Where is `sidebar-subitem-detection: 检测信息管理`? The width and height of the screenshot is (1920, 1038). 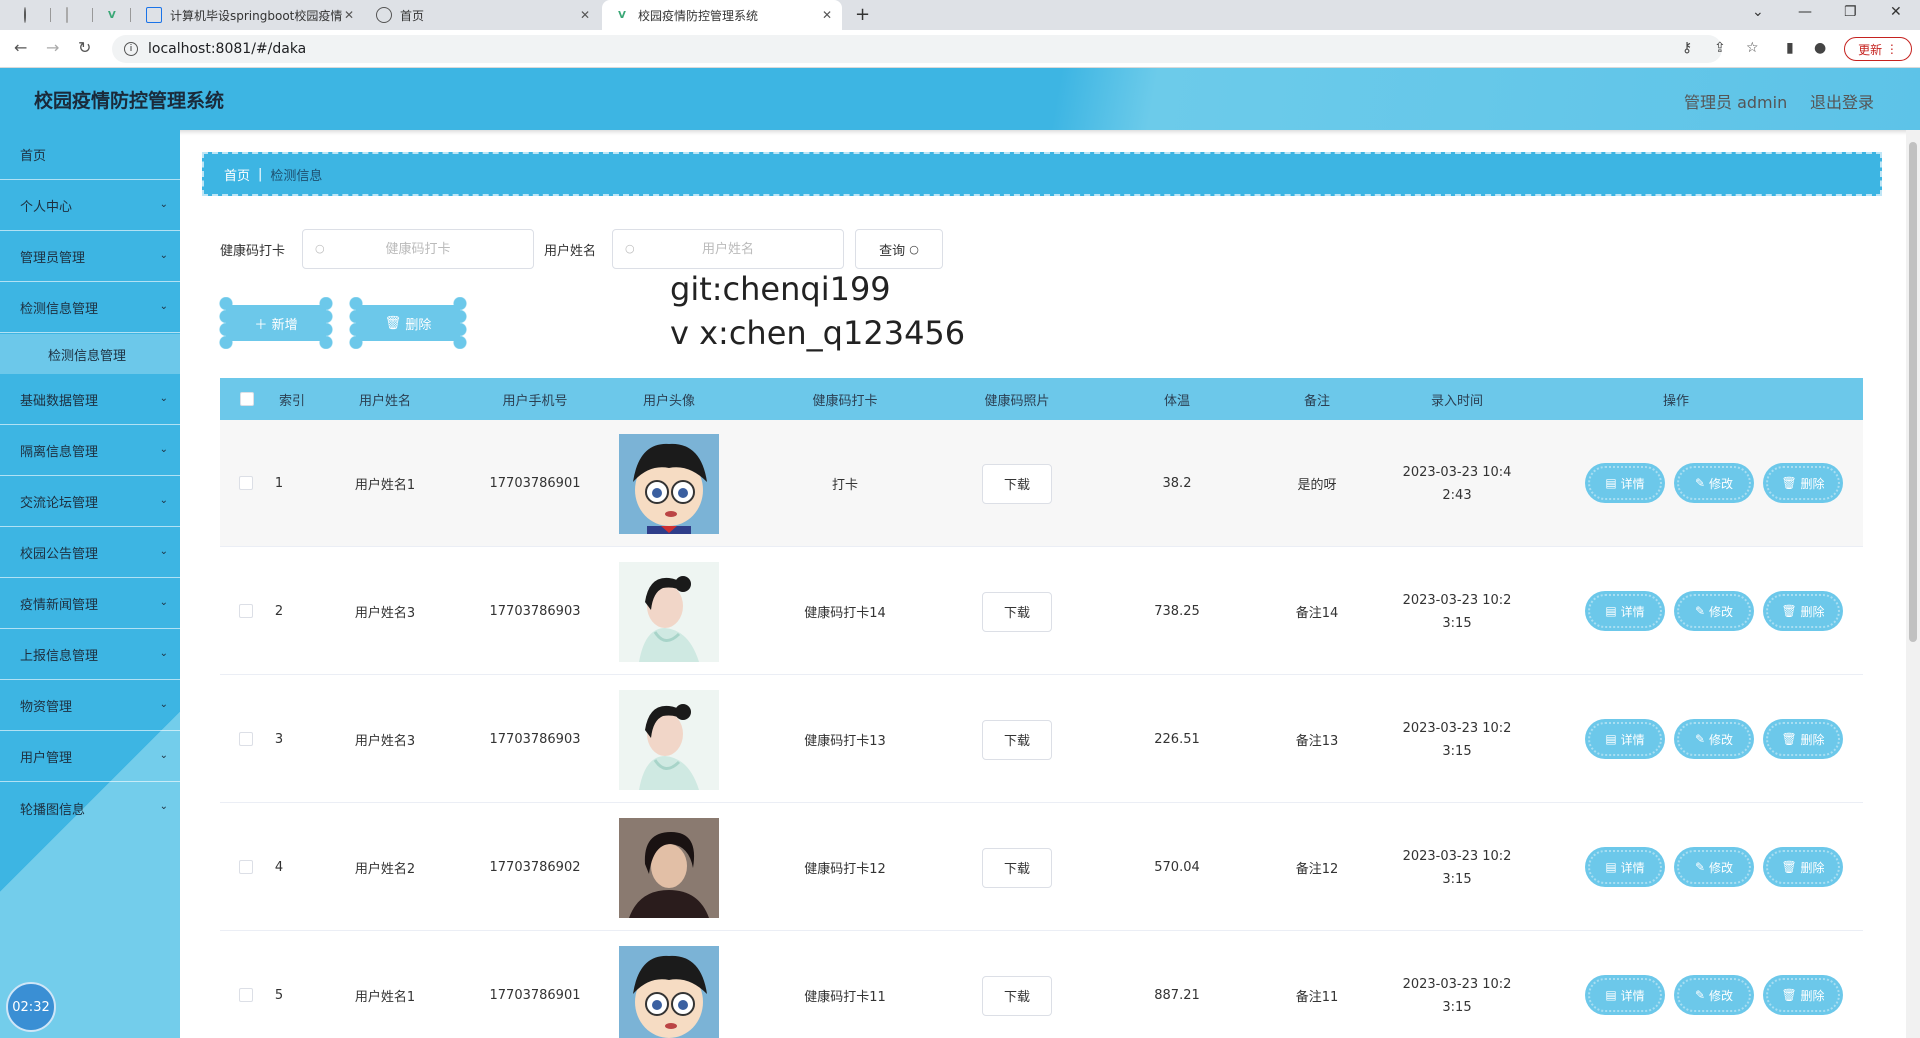 sidebar-subitem-detection: 检测信息管理 is located at coordinates (90, 354).